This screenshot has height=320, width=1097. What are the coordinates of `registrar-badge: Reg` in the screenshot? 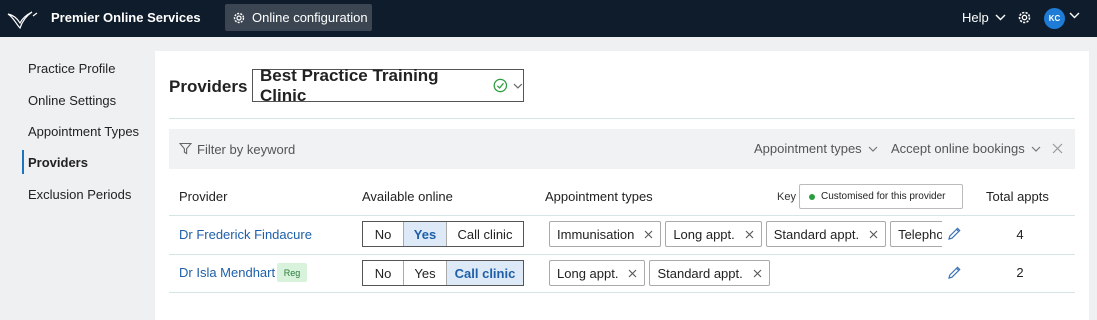 It's located at (292, 272).